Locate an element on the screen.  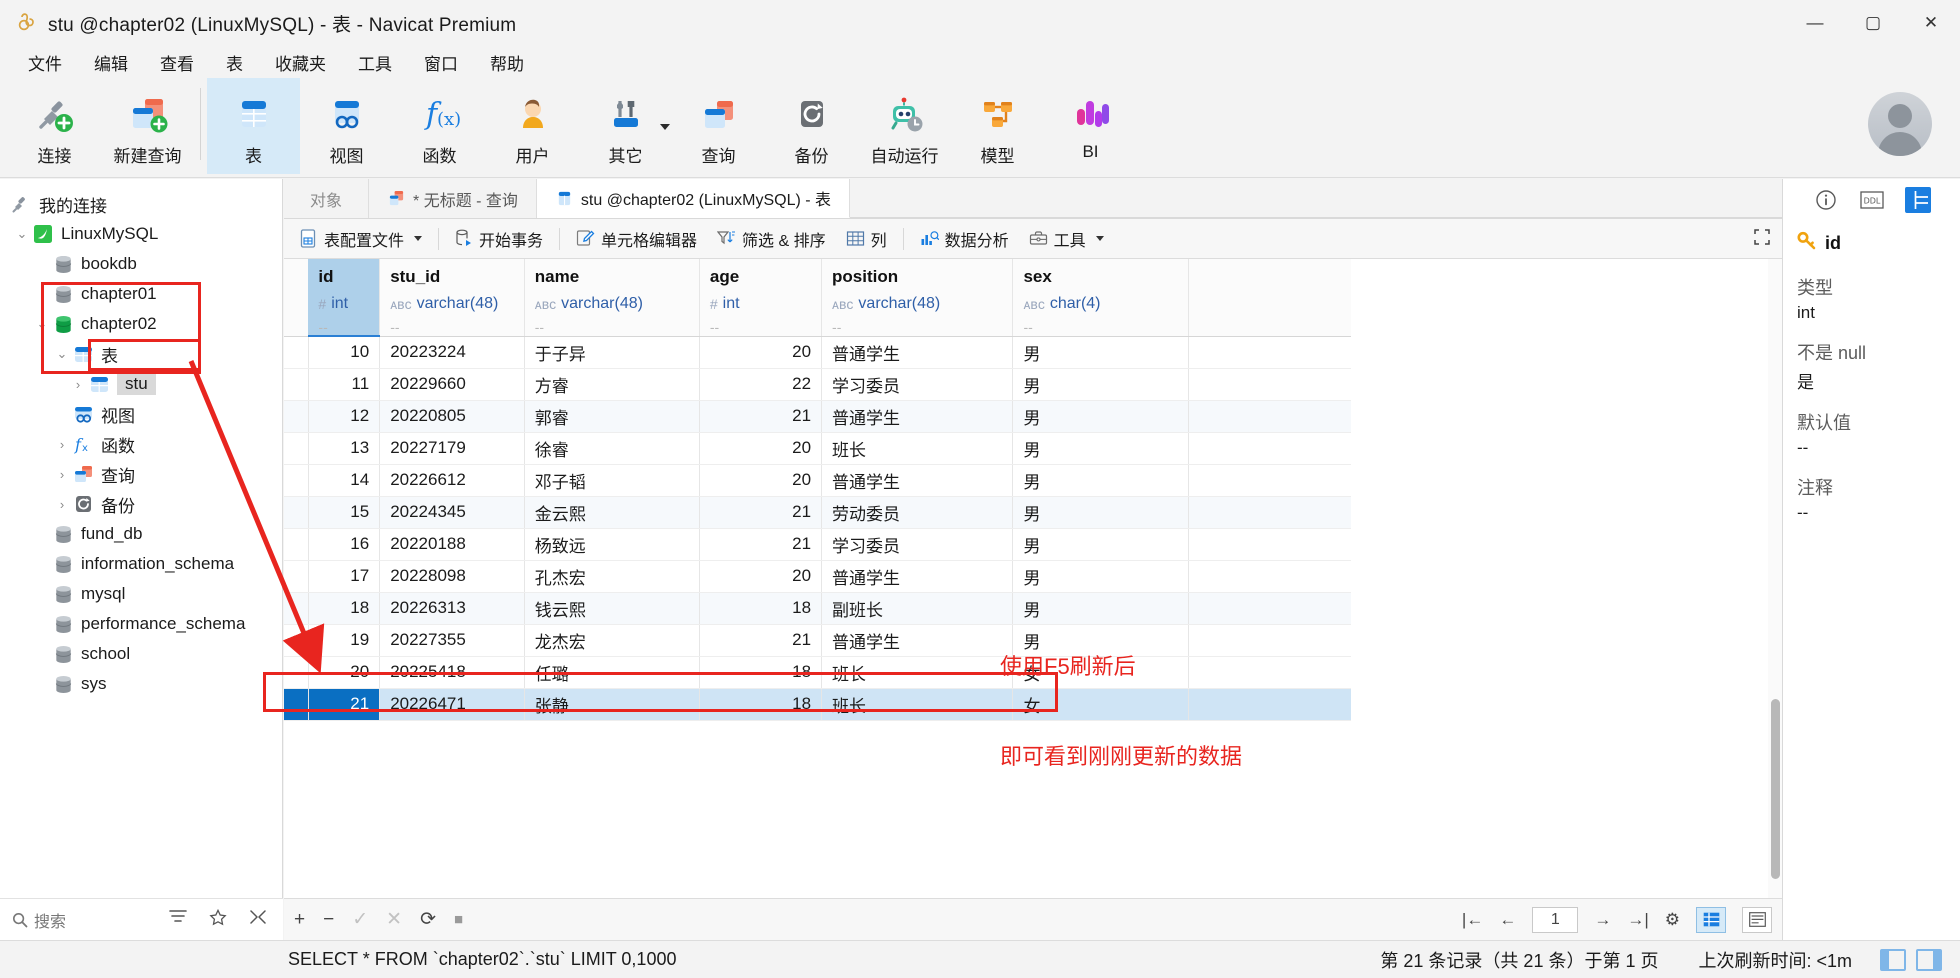
cell-id: 19 is located at coordinates (344, 640).